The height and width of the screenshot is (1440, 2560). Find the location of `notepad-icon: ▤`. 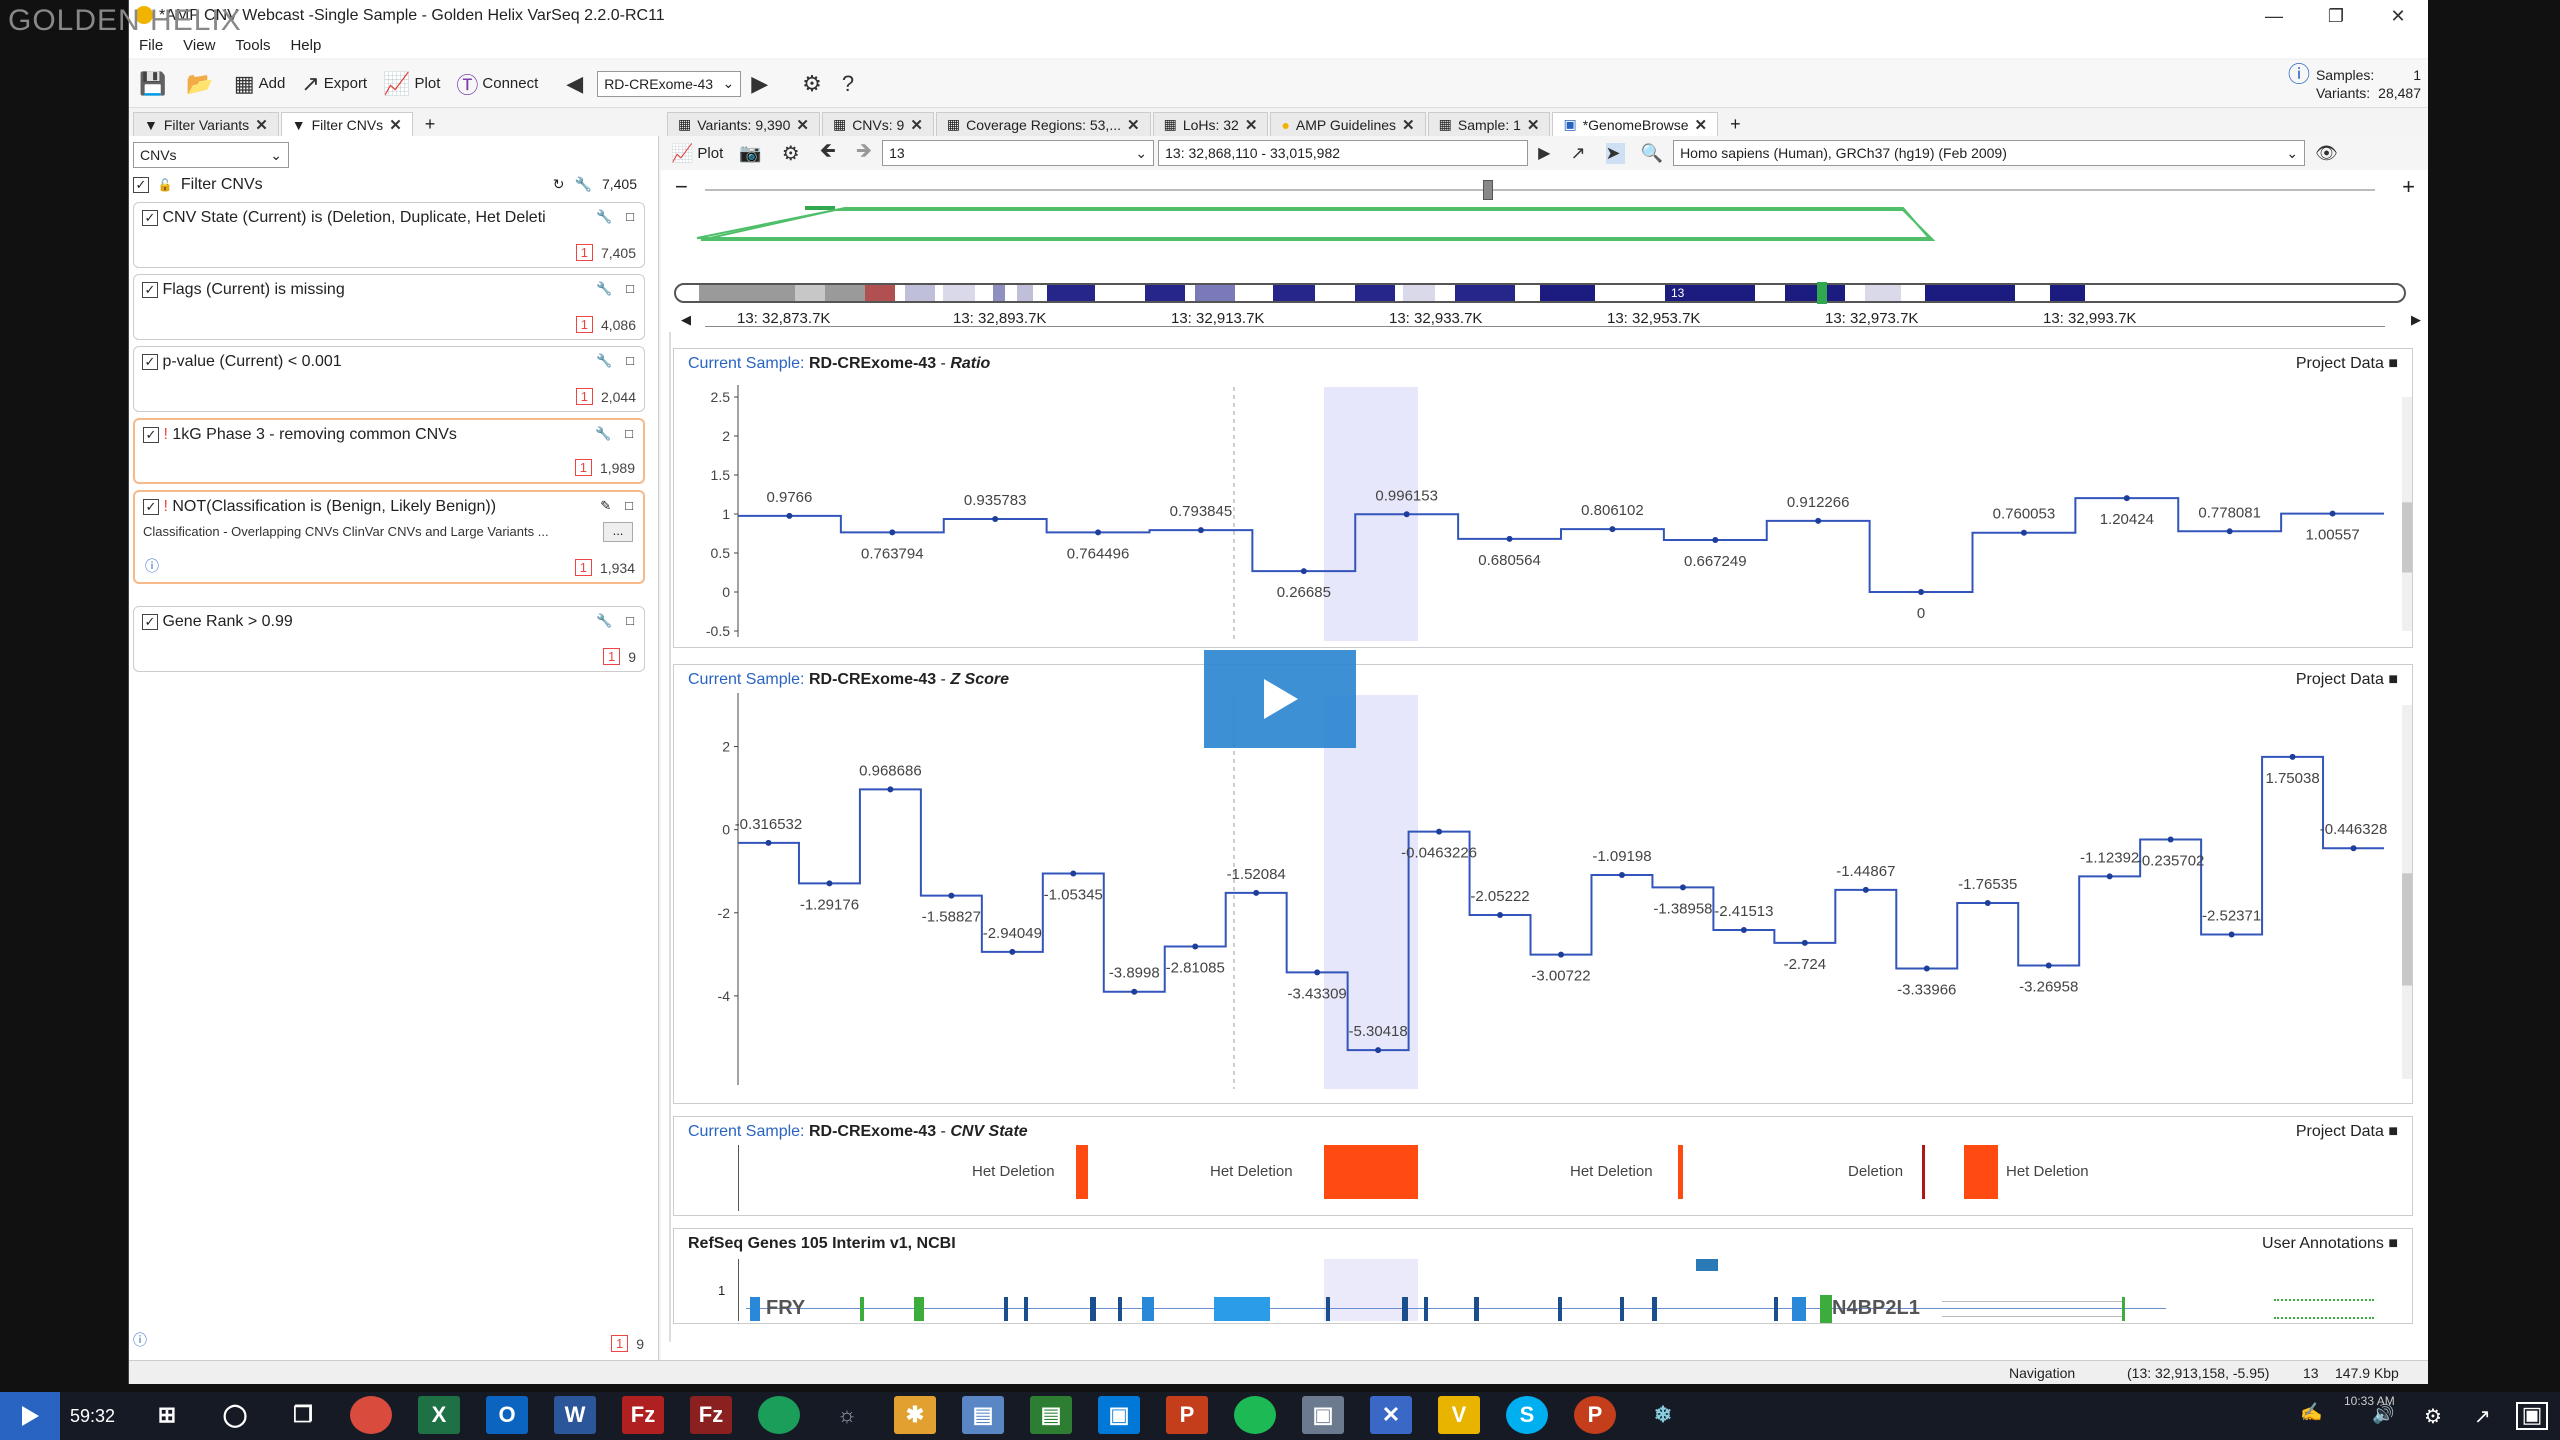

notepad-icon: ▤ is located at coordinates (1051, 1415).